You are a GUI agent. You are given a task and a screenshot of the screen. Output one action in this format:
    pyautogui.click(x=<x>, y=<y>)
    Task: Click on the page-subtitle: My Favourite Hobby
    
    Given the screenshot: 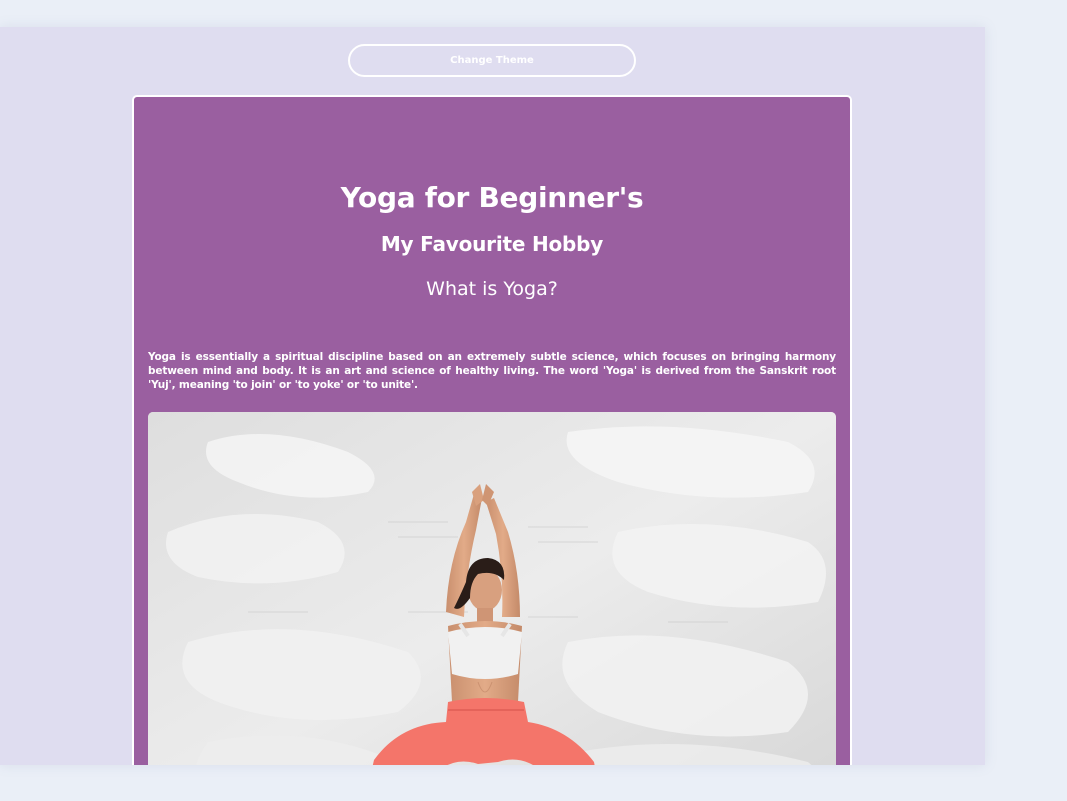 What is the action you would take?
    pyautogui.click(x=492, y=244)
    